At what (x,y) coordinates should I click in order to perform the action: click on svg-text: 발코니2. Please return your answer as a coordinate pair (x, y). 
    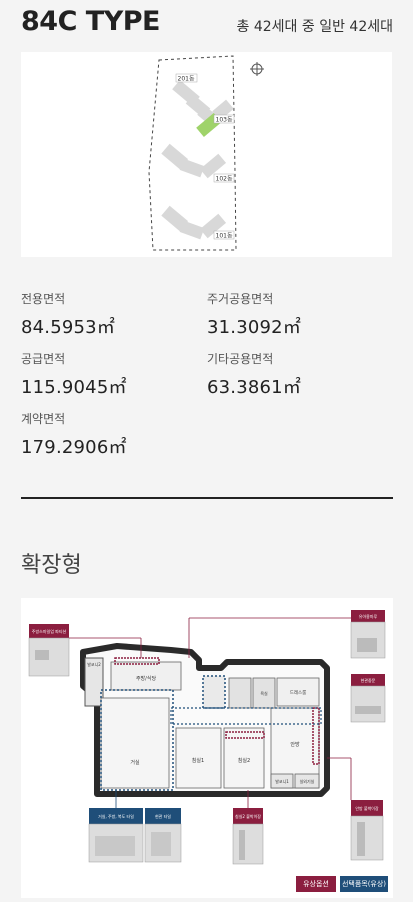
    Looking at the image, I should click on (94, 664).